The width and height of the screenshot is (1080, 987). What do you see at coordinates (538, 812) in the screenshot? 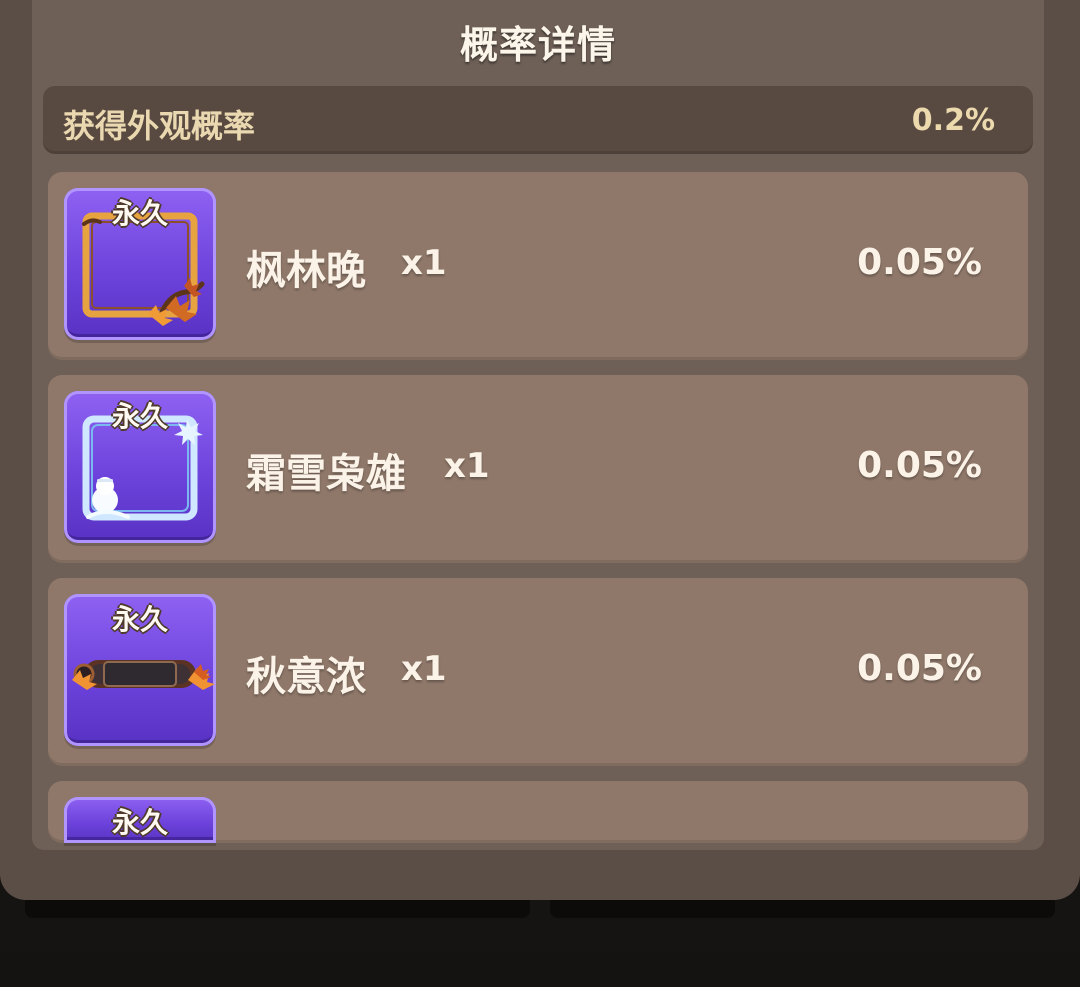
I see `item-row-partial: 永久` at bounding box center [538, 812].